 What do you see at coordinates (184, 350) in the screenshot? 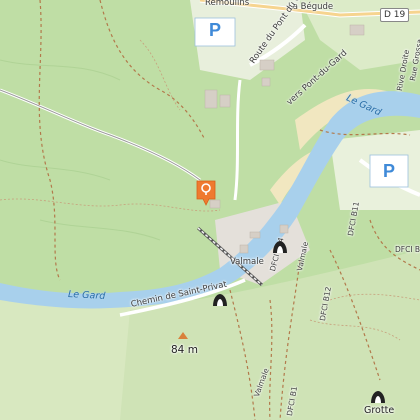
I see `label-elevation: 84 m` at bounding box center [184, 350].